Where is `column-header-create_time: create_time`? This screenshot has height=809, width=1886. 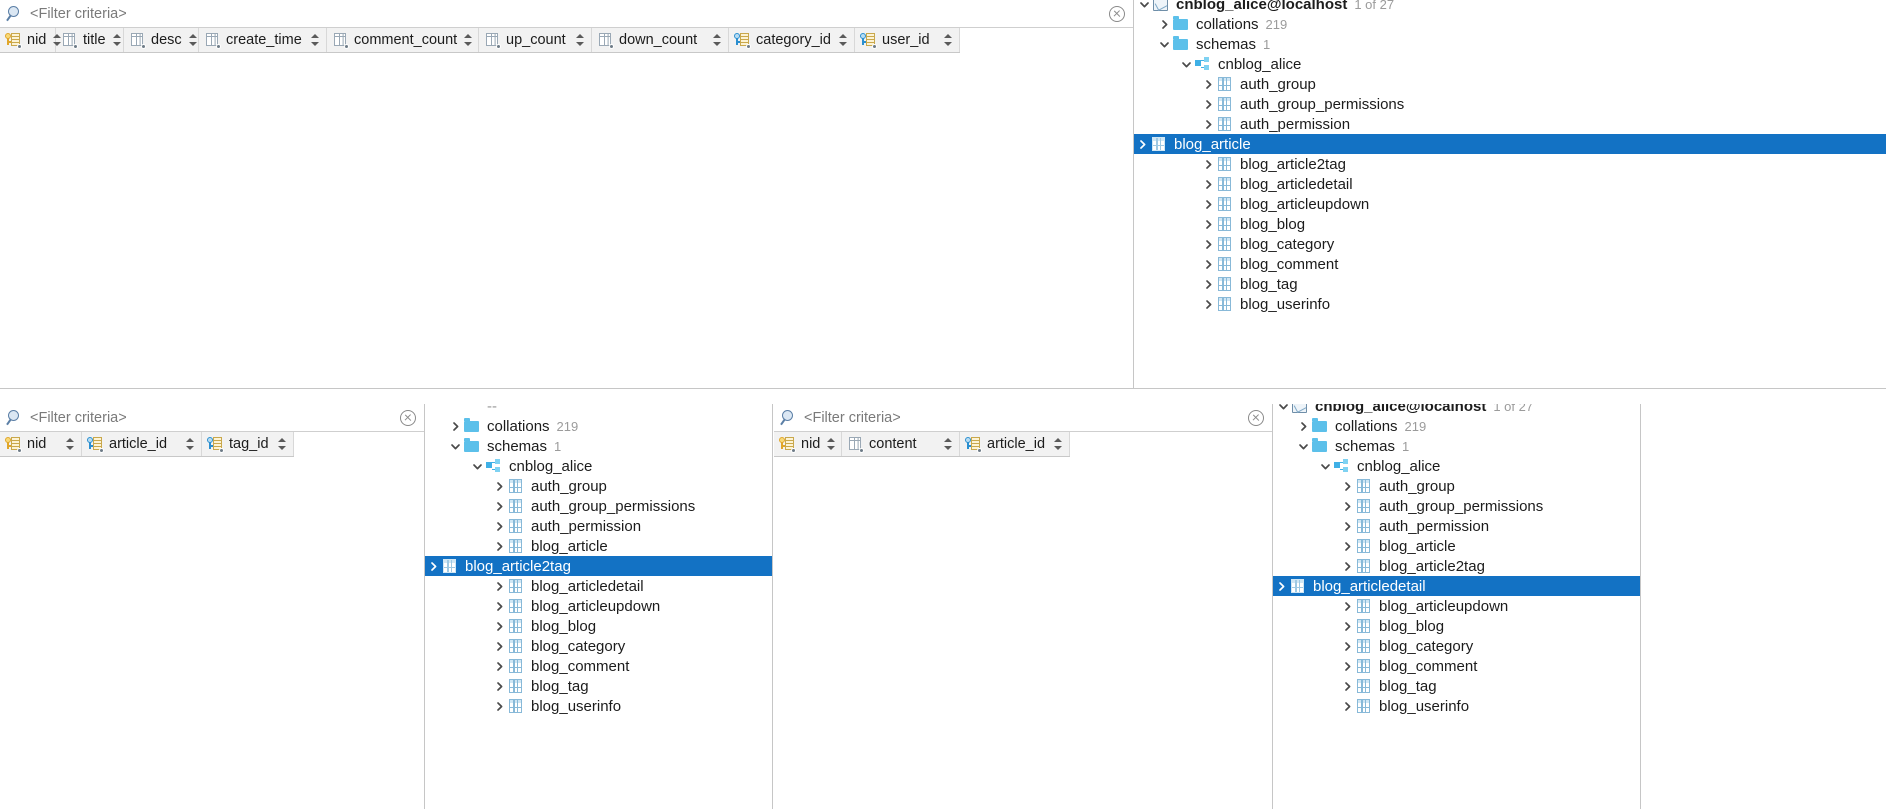 column-header-create_time: create_time is located at coordinates (263, 40).